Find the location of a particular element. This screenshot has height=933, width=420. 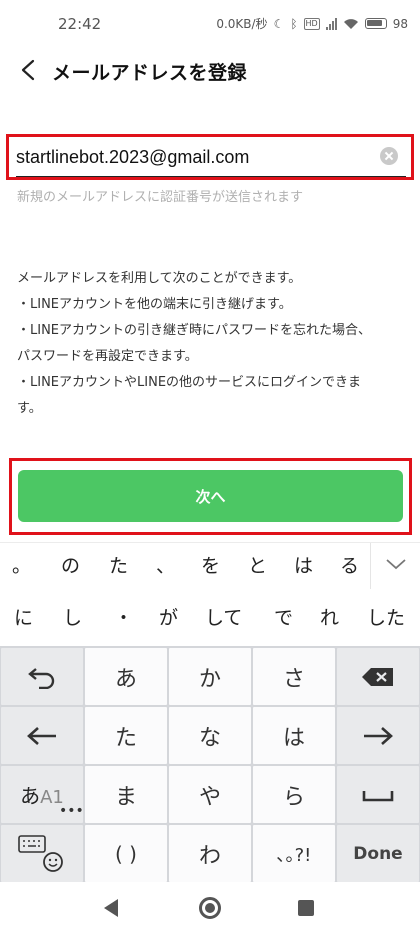

key-ra: ら is located at coordinates (294, 794).